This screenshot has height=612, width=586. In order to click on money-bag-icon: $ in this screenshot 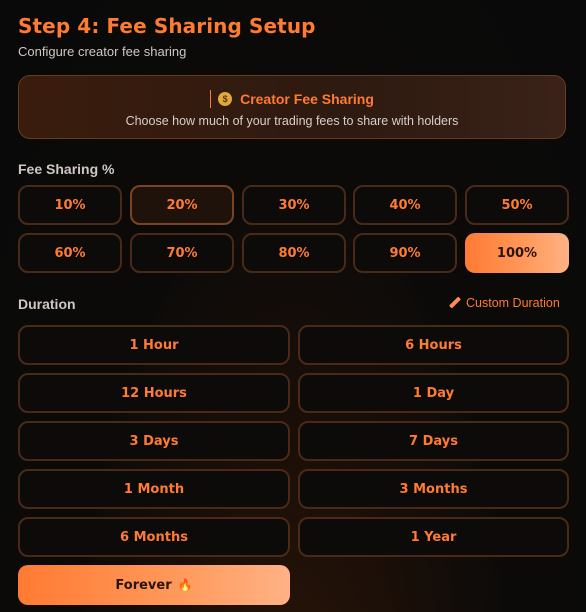, I will do `click(225, 99)`.